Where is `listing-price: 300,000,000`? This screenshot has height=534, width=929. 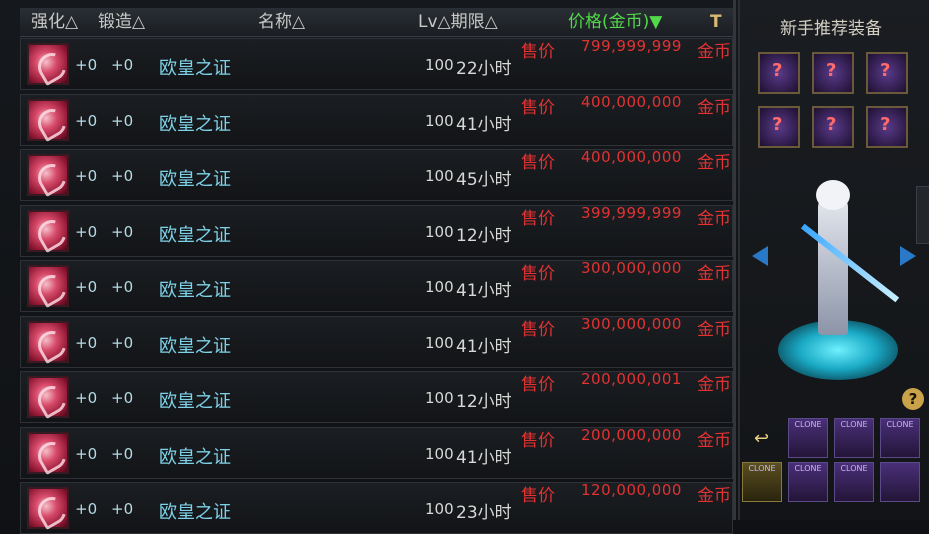
listing-price: 300,000,000 is located at coordinates (631, 268).